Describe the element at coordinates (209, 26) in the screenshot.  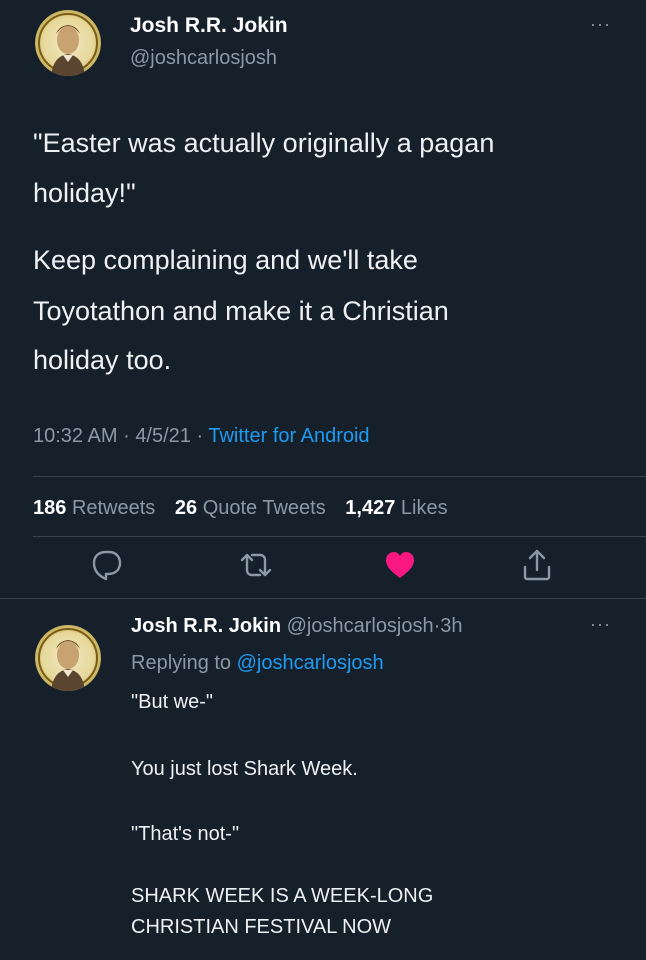
I see `author-name: Josh R.R. Jokin` at that location.